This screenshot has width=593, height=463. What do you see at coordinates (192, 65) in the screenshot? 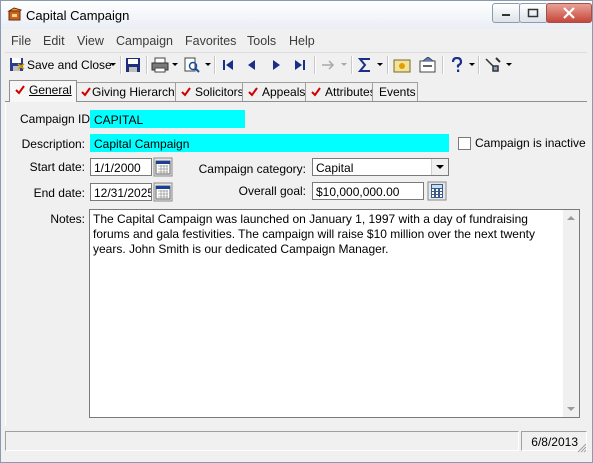
I see `print-preview-icon` at bounding box center [192, 65].